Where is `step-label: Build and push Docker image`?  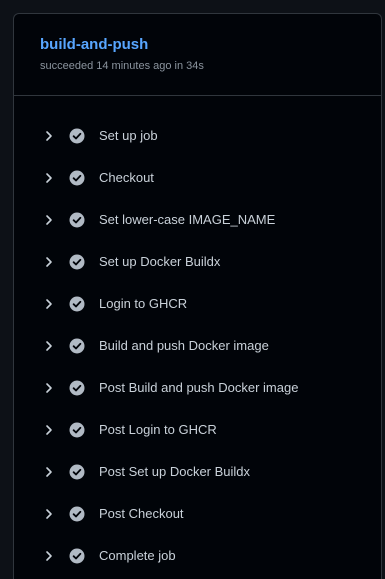
step-label: Build and push Docker image is located at coordinates (184, 345).